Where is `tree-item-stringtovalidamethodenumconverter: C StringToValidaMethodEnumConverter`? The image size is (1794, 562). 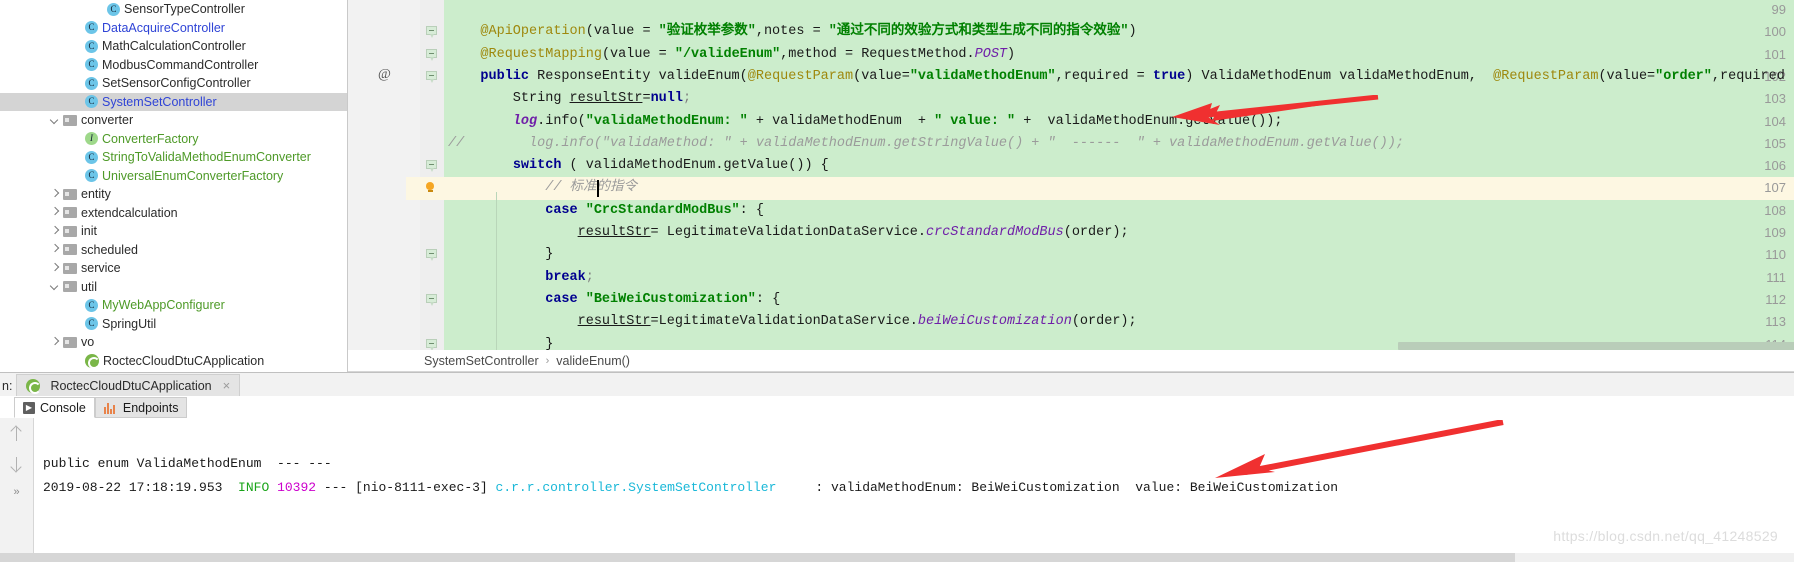 tree-item-stringtovalidamethodenumconverter: C StringToValidaMethodEnumConverter is located at coordinates (173, 157).